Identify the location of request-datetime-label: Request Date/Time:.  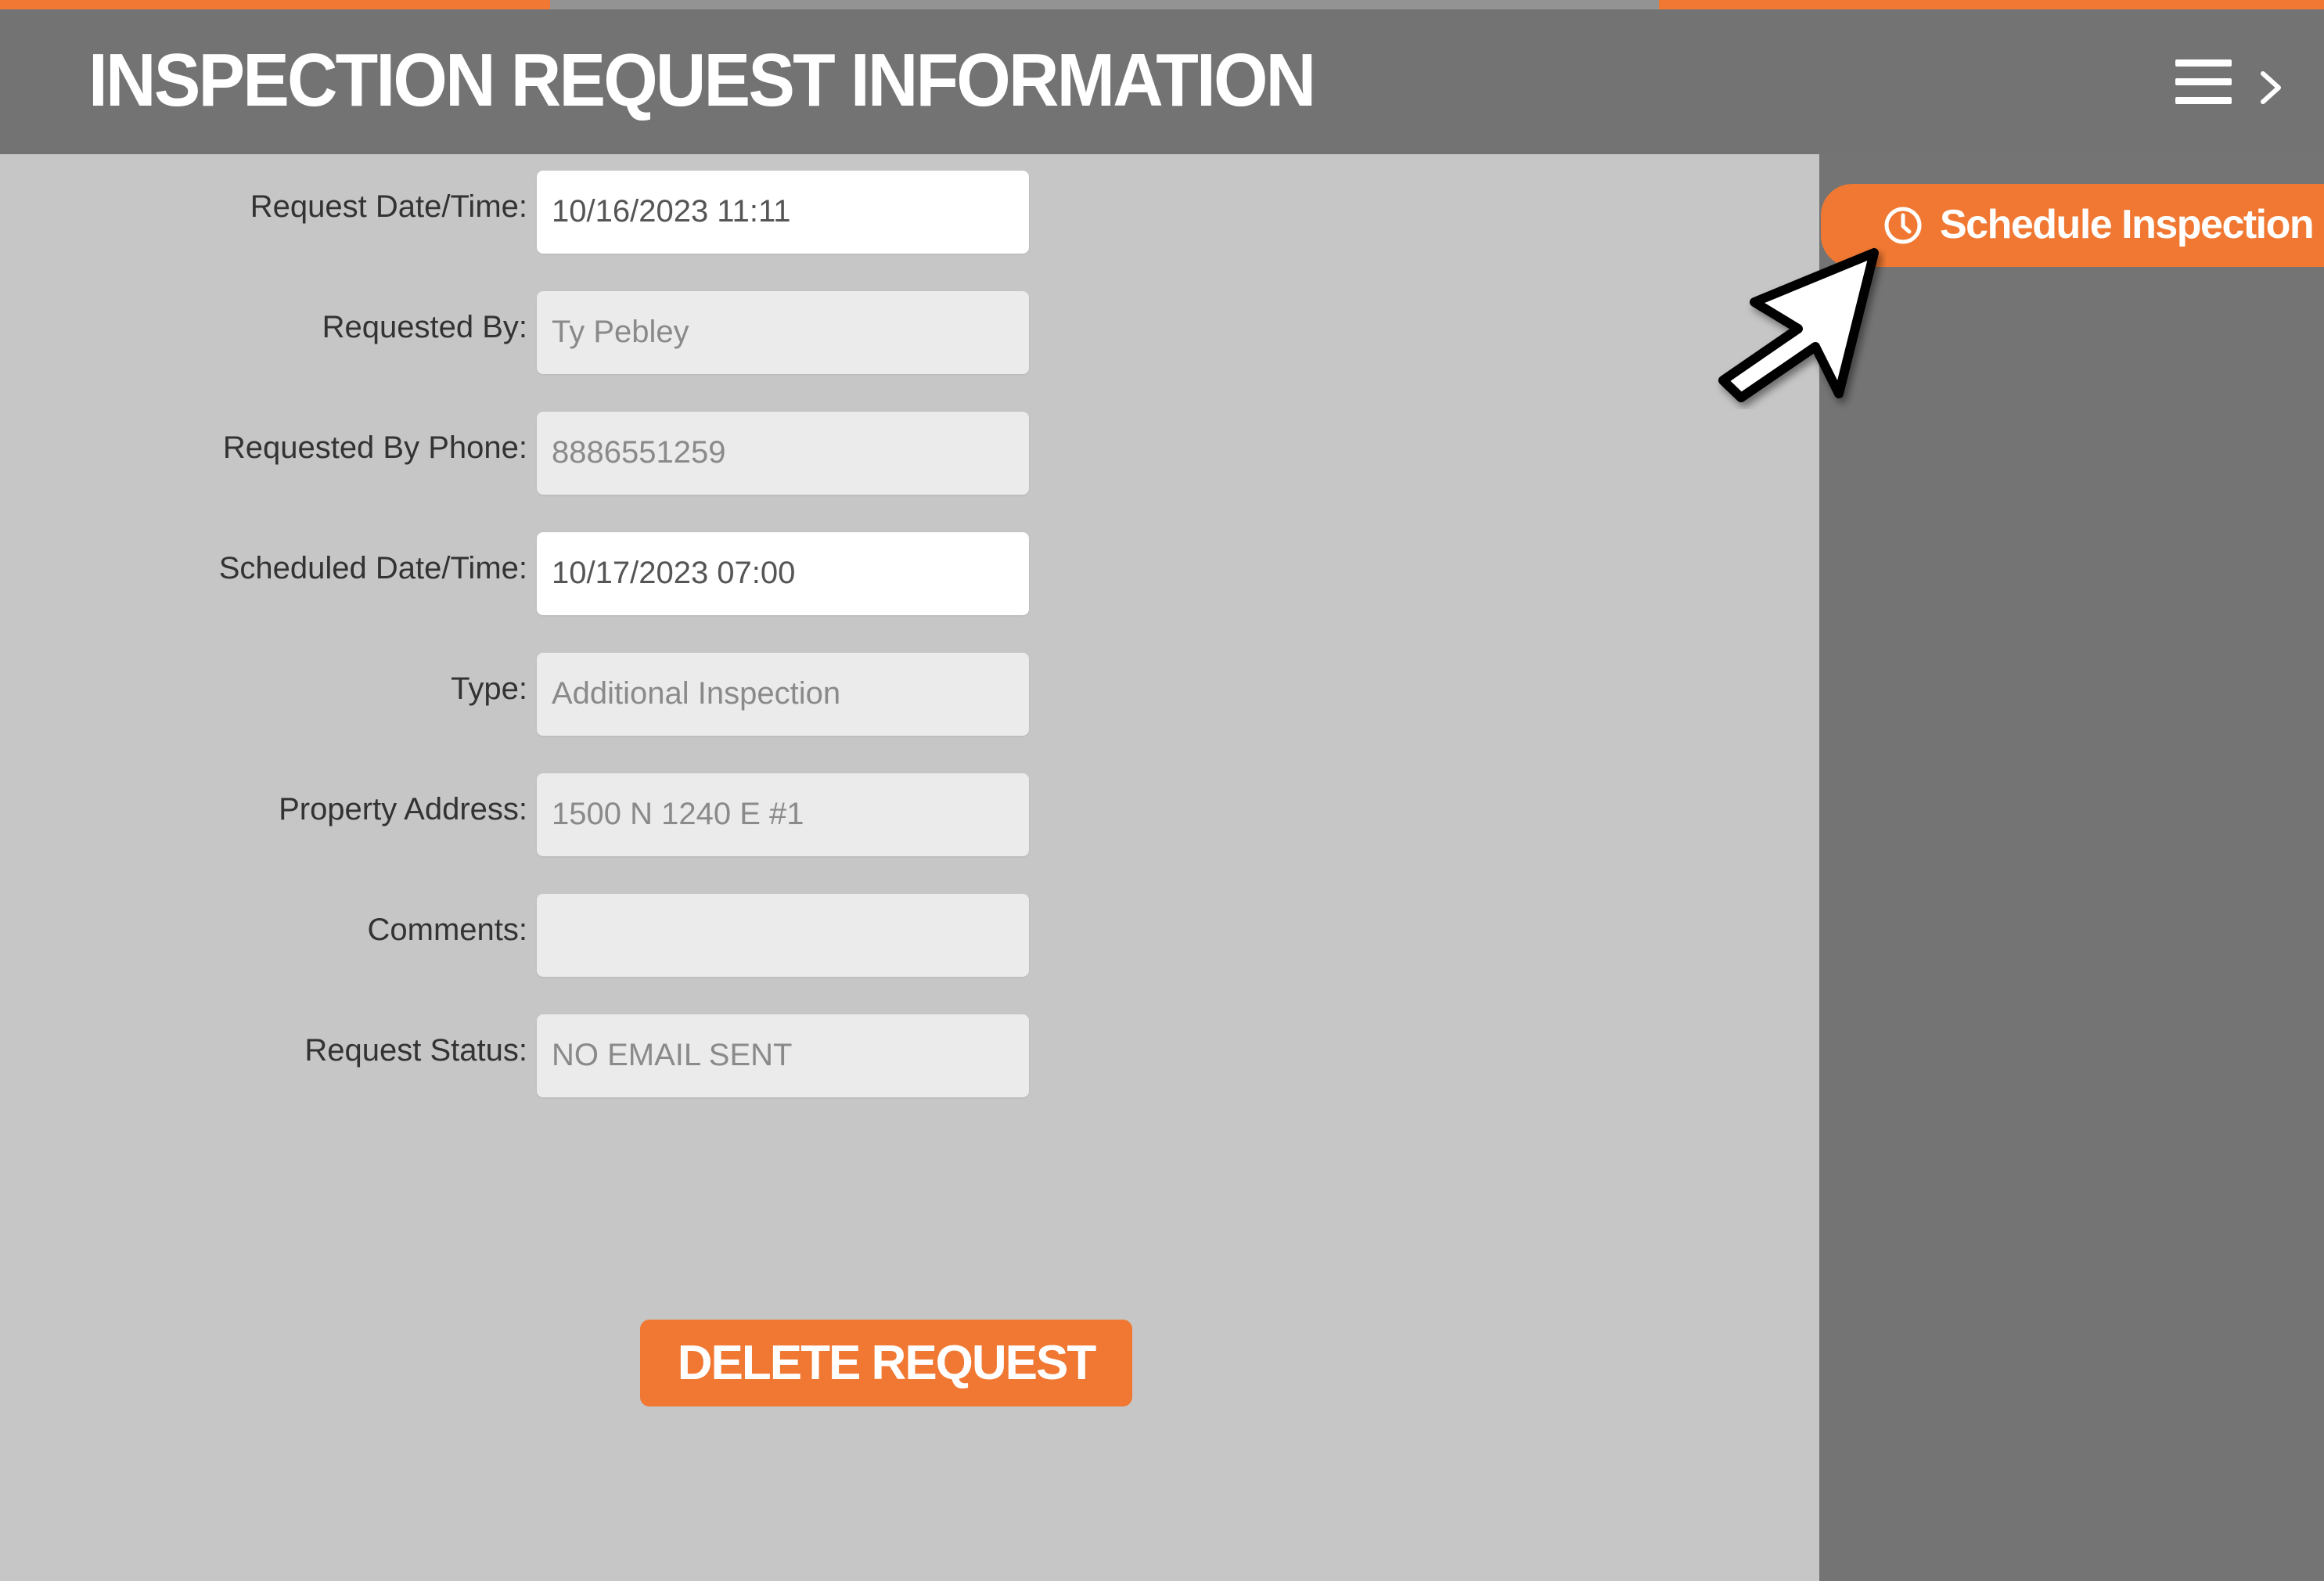
(388, 206).